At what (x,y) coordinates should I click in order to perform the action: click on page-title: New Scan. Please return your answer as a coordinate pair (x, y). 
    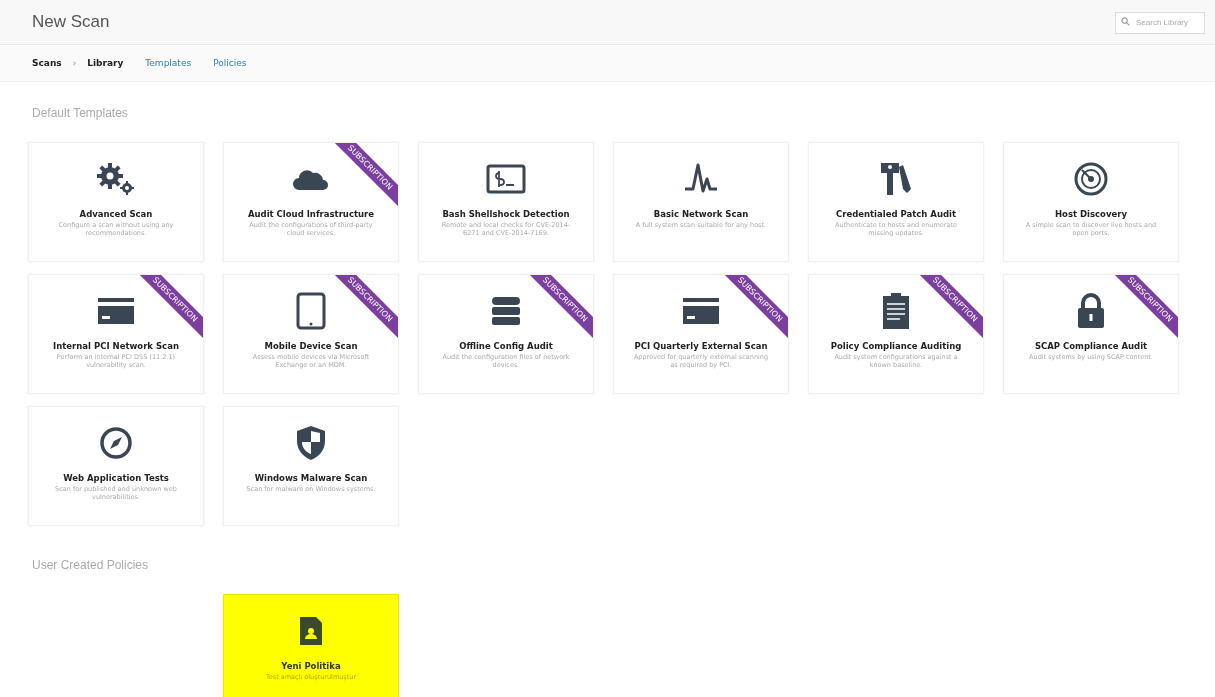
    Looking at the image, I should click on (71, 22).